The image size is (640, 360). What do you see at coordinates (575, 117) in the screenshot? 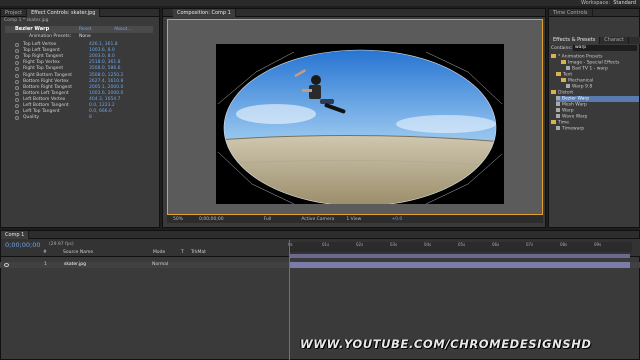
I see `tree-item-label: Wave Warp` at bounding box center [575, 117].